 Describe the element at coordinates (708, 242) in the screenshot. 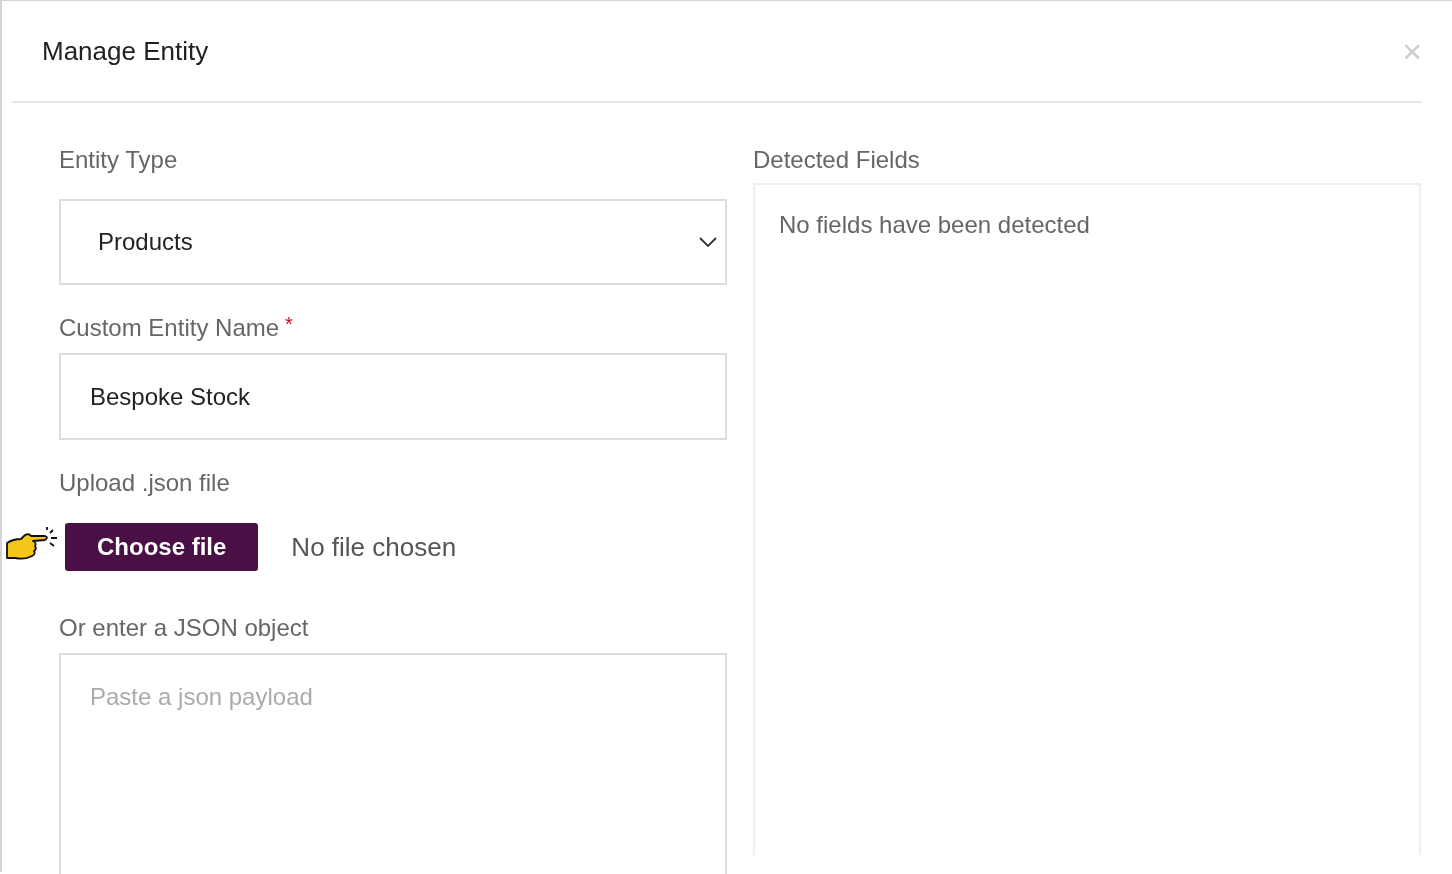

I see `chevron-down-icon` at that location.